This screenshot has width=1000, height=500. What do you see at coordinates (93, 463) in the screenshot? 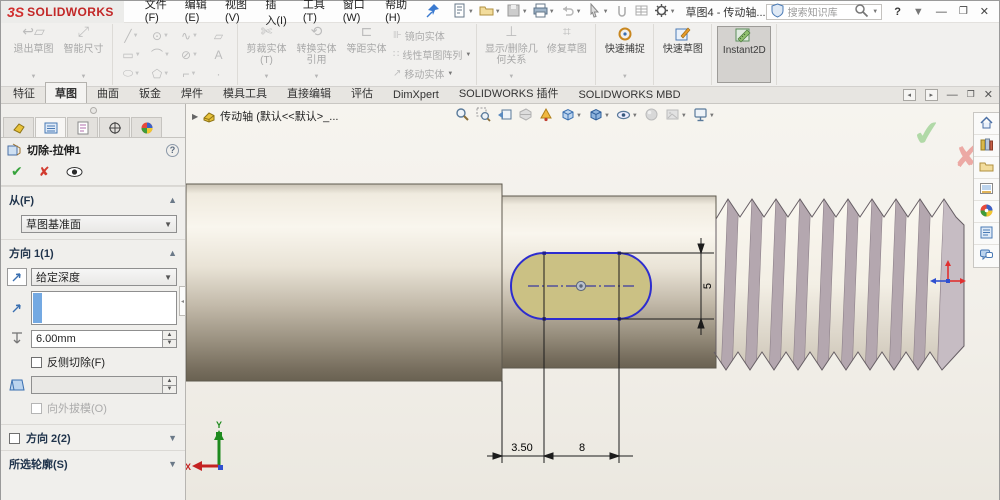
I see `section-contours: 所选轮廓(S) ▼` at bounding box center [93, 463].